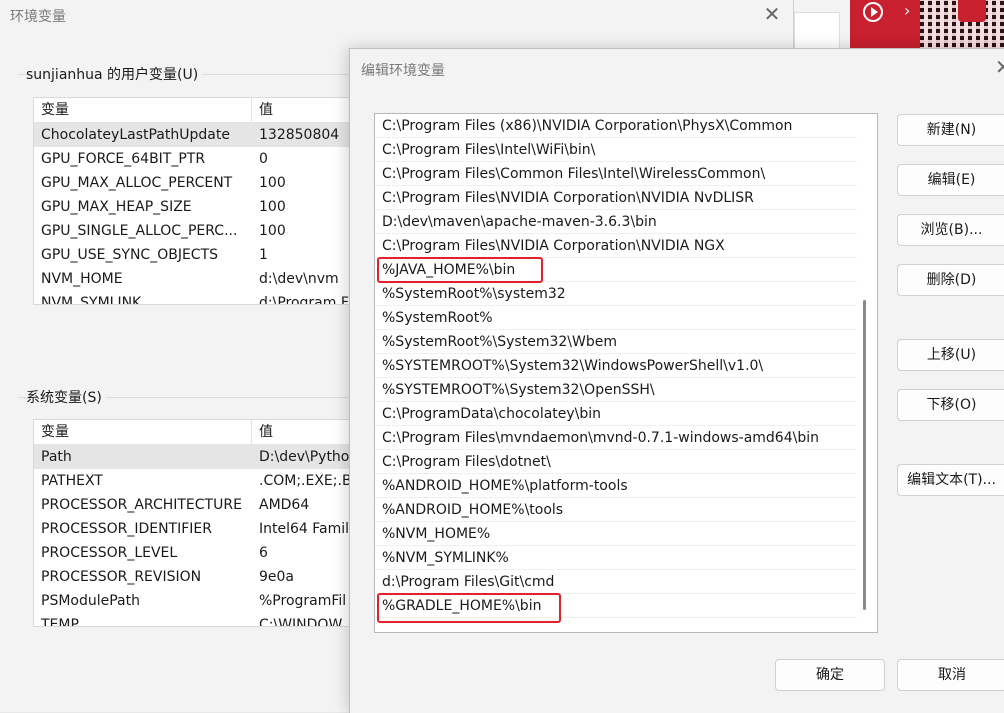 This screenshot has height=713, width=1004. I want to click on ok-button: 确定, so click(830, 675).